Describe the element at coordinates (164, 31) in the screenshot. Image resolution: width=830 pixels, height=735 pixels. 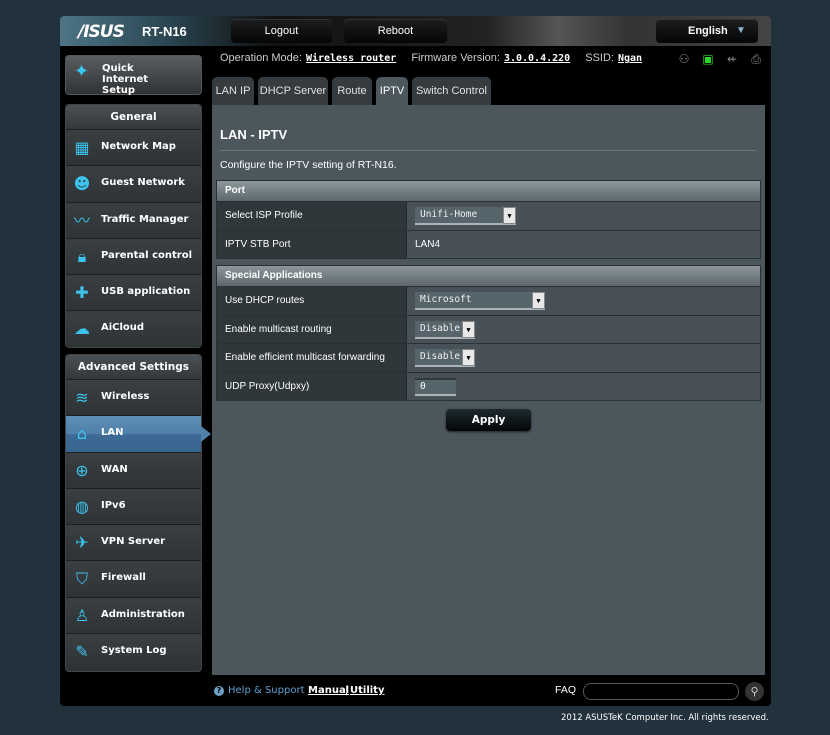
I see `model-name: RT-N16` at that location.